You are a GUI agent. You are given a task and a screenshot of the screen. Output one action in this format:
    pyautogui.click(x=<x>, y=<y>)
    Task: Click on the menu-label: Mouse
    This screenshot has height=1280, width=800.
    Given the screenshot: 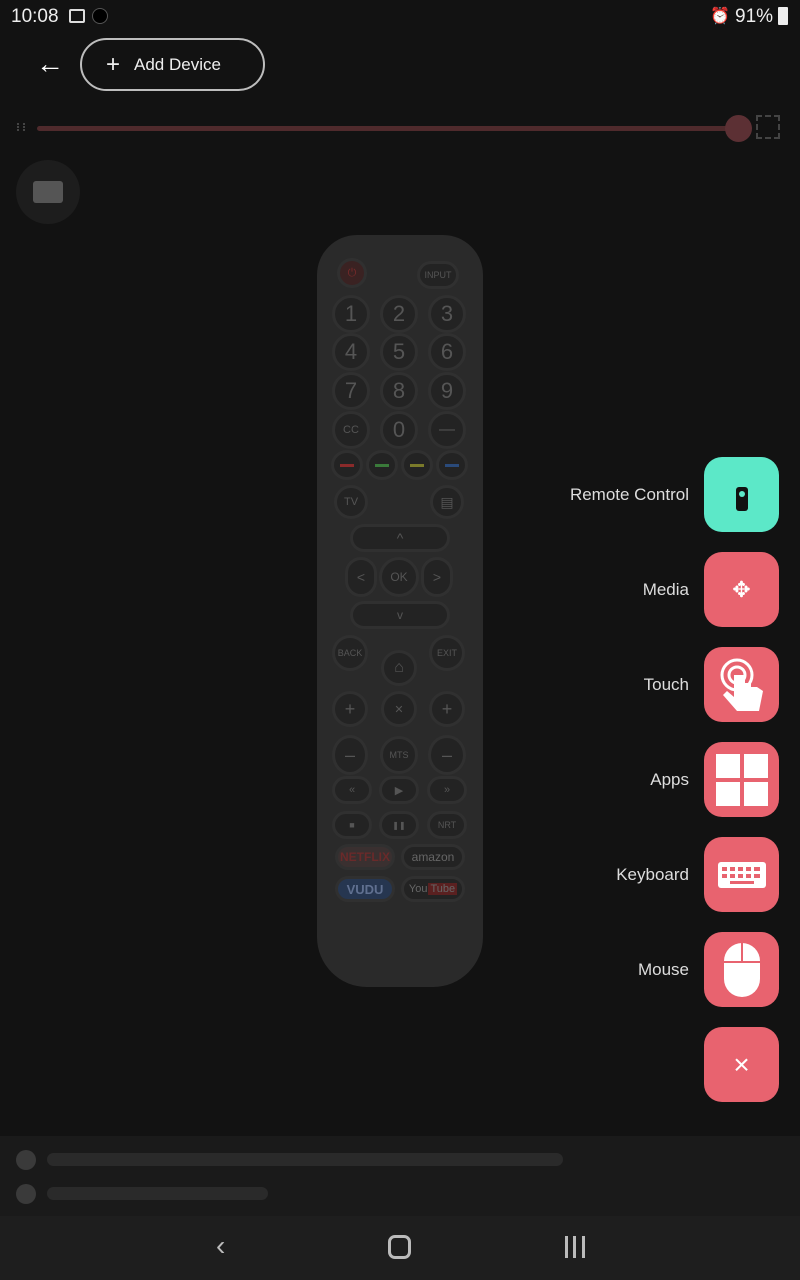 What is the action you would take?
    pyautogui.click(x=663, y=969)
    